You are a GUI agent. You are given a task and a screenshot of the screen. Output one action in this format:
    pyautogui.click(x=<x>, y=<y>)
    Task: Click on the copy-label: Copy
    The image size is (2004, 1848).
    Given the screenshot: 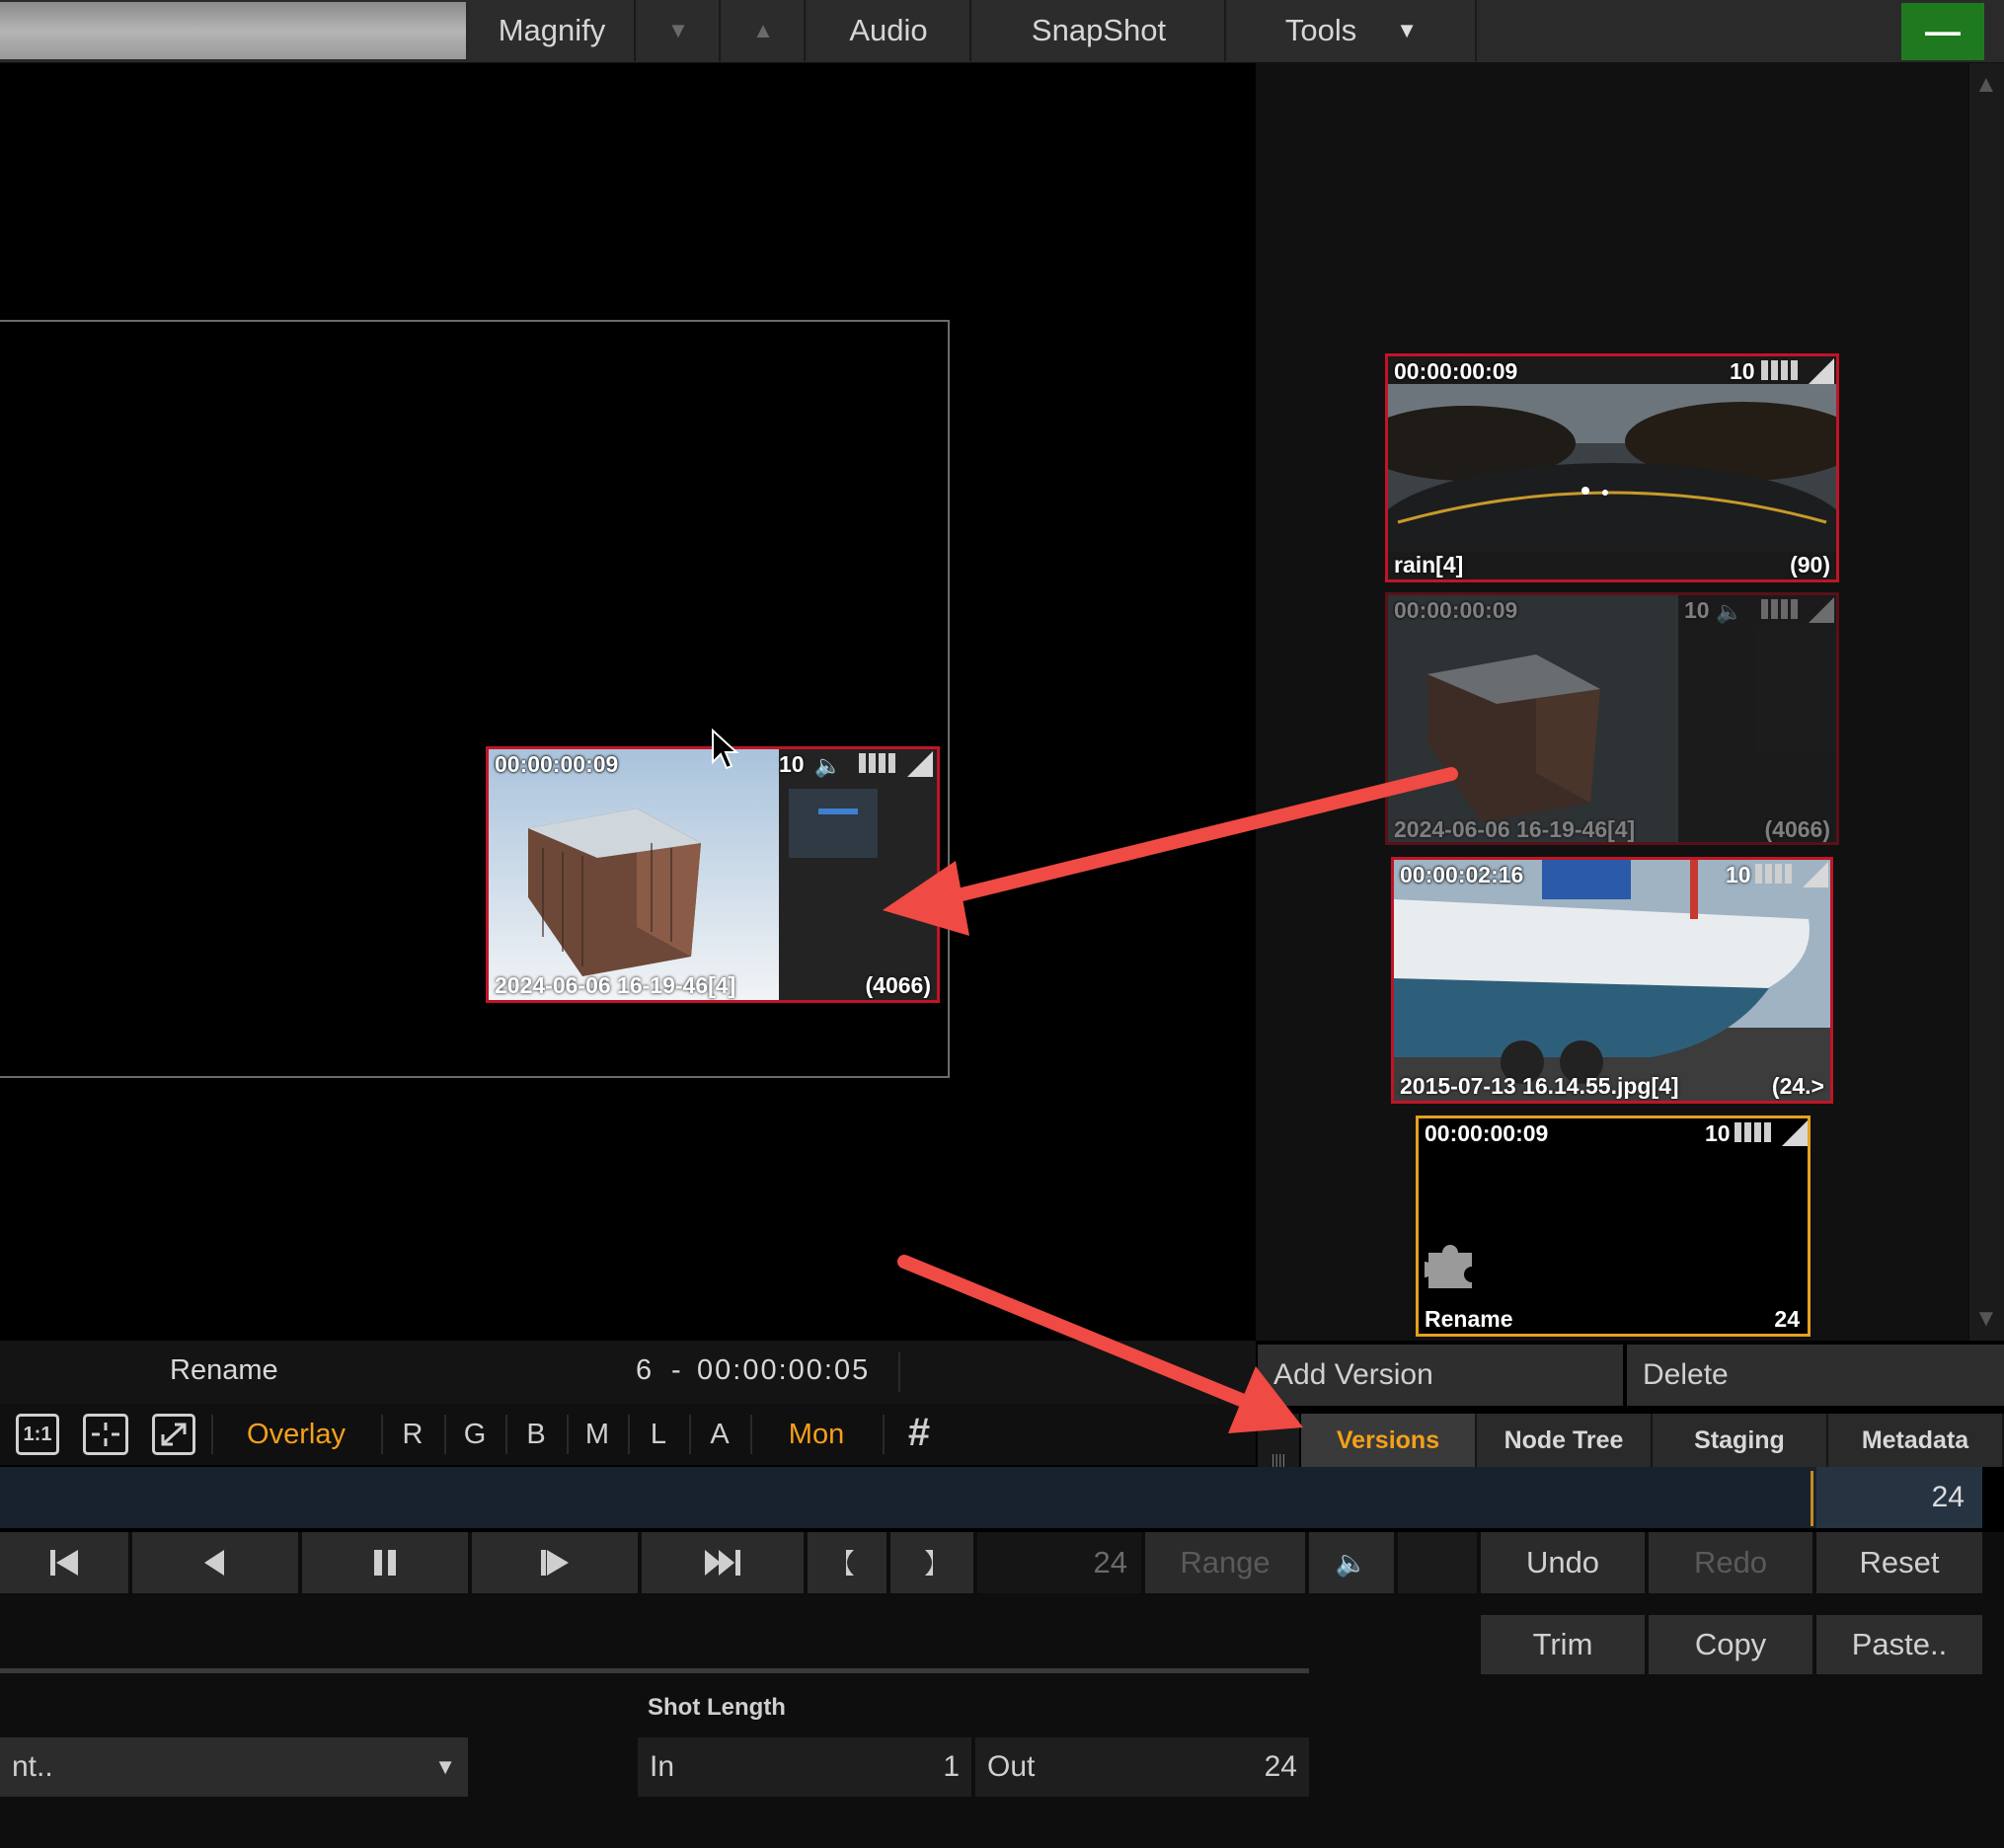 What is the action you would take?
    pyautogui.click(x=1730, y=1644)
    